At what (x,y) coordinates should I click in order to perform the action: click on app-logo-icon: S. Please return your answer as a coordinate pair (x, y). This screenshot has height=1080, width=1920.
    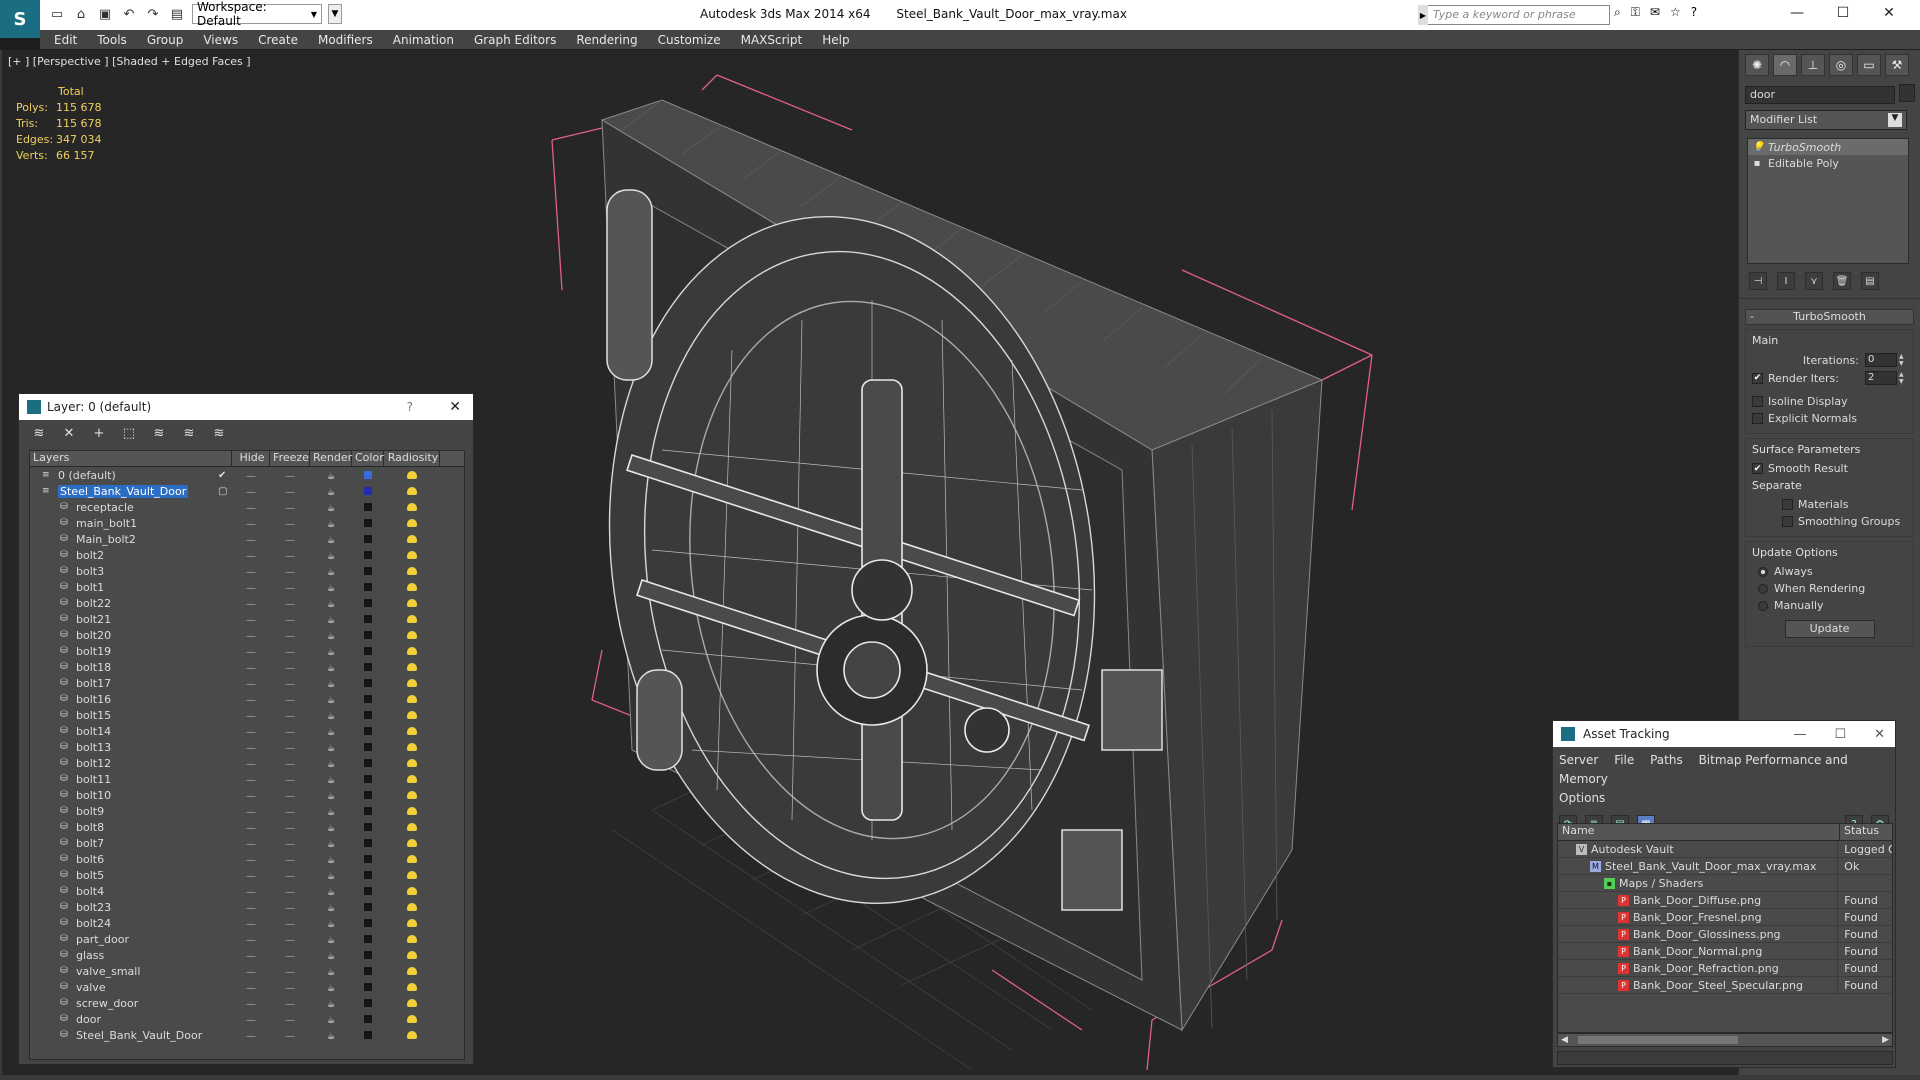
    Looking at the image, I should click on (20, 19).